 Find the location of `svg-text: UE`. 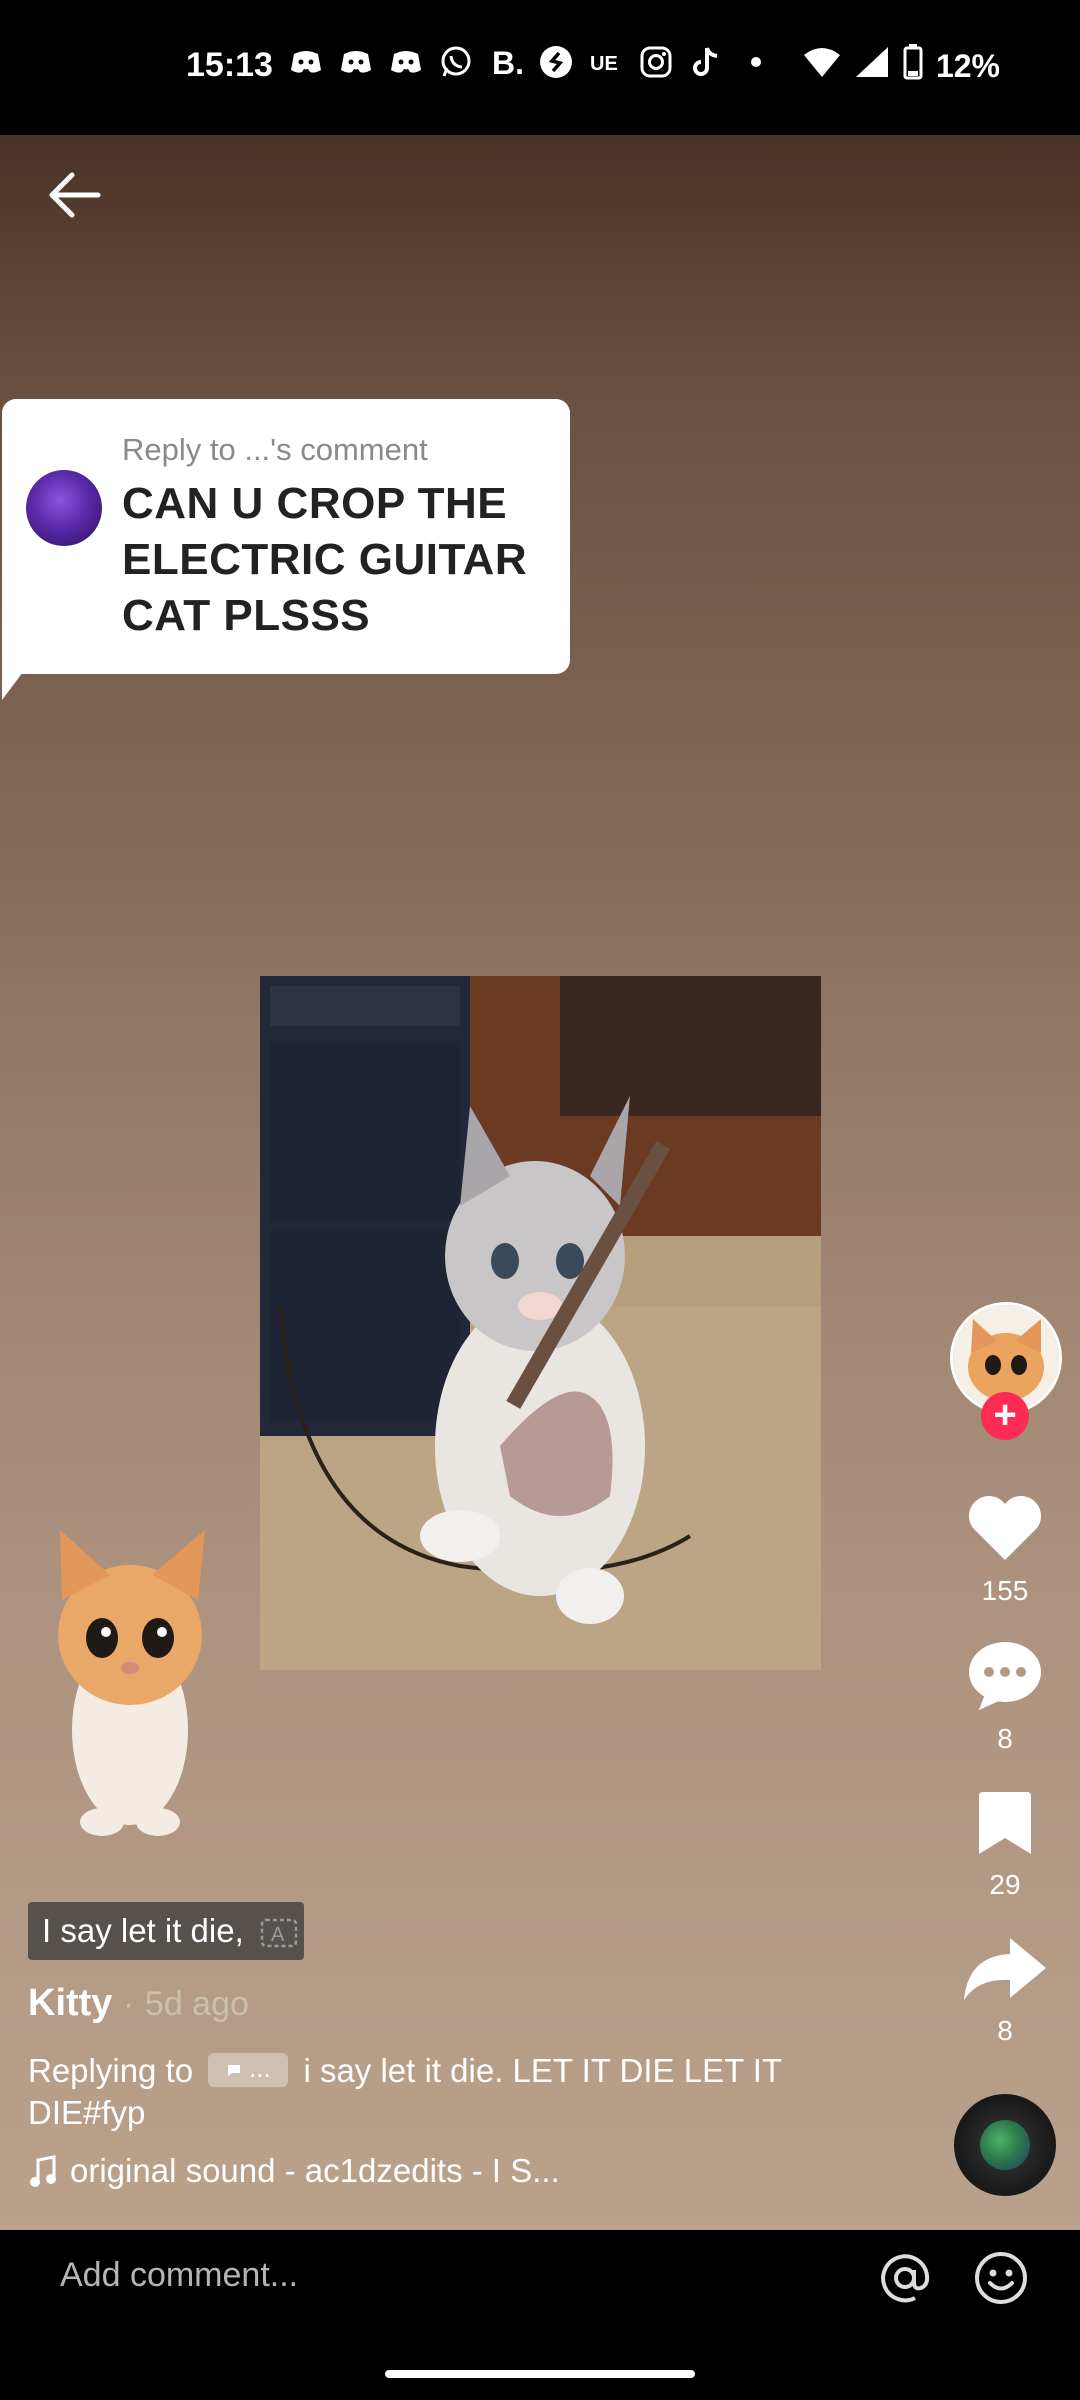

svg-text: UE is located at coordinates (604, 64).